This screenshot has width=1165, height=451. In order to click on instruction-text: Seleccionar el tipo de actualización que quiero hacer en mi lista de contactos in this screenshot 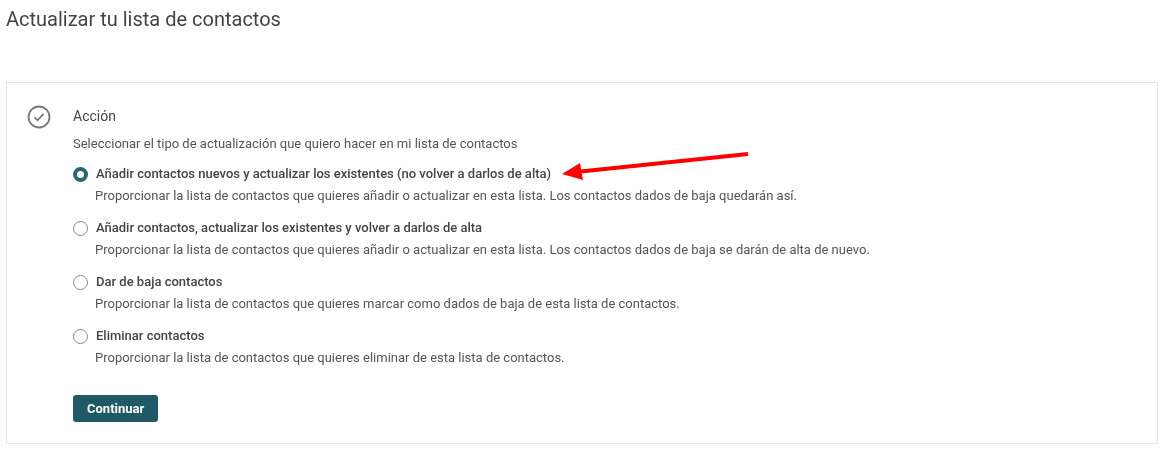, I will do `click(296, 144)`.